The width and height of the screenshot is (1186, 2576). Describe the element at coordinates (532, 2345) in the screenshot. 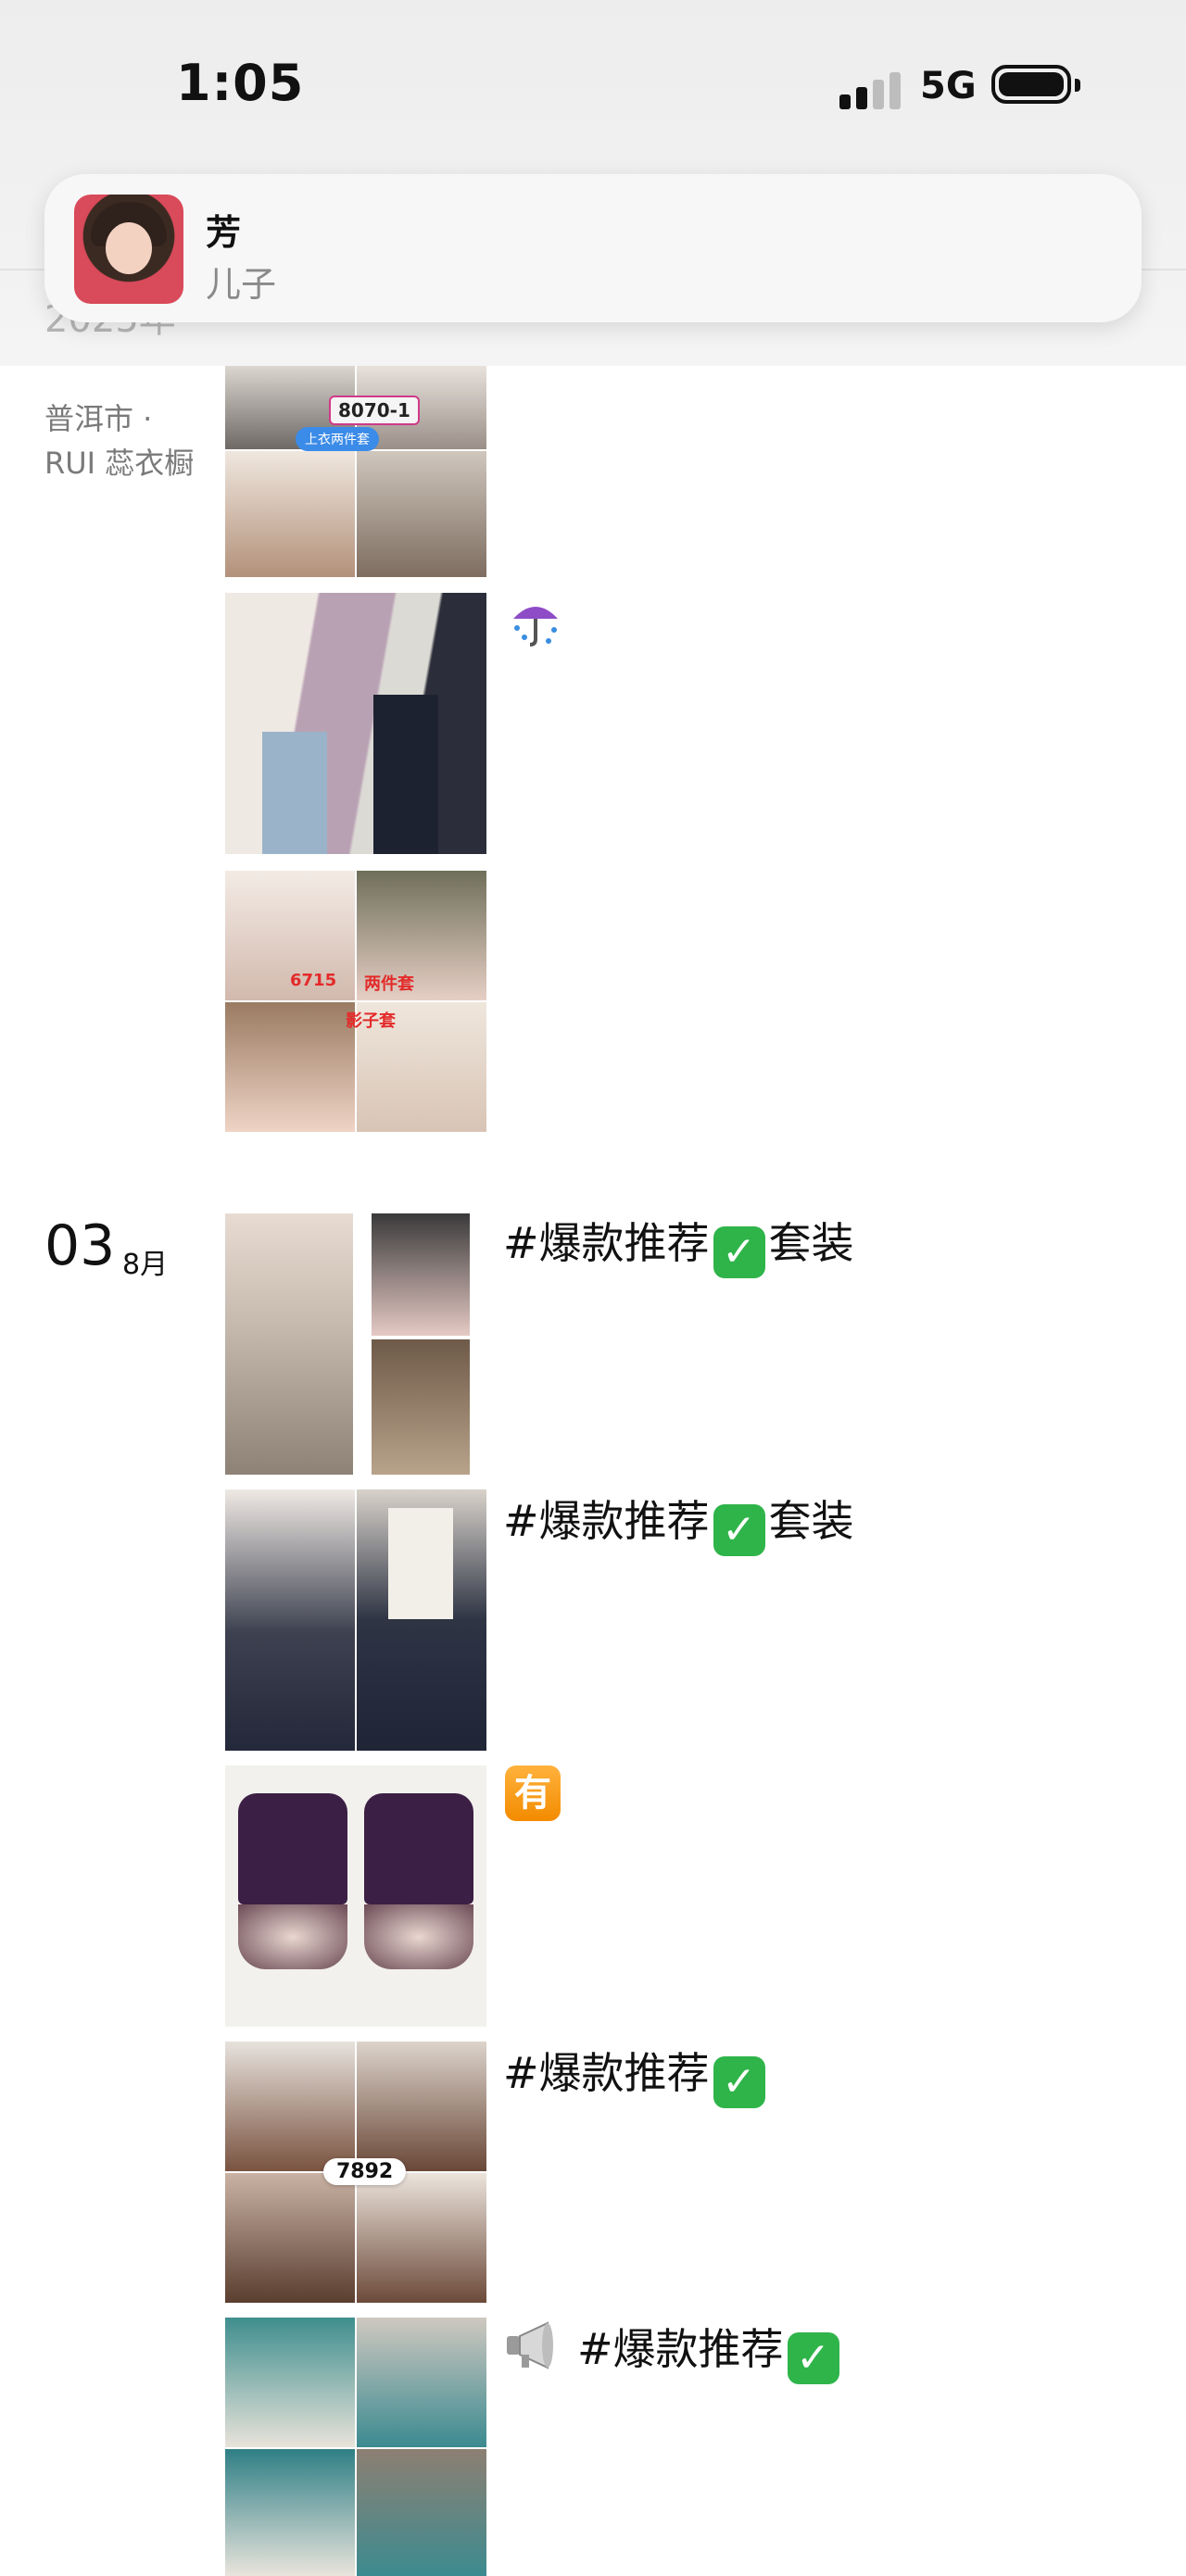

I see `megaphone-icon` at that location.